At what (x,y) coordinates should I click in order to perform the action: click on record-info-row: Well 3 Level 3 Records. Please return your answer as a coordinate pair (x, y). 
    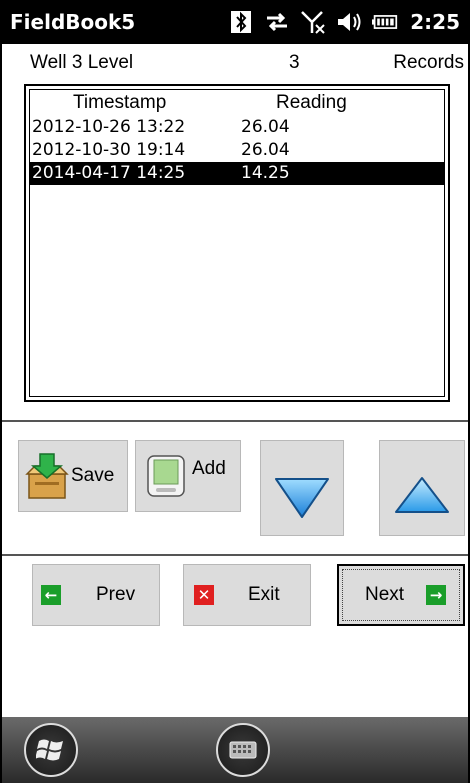
    Looking at the image, I should click on (235, 63).